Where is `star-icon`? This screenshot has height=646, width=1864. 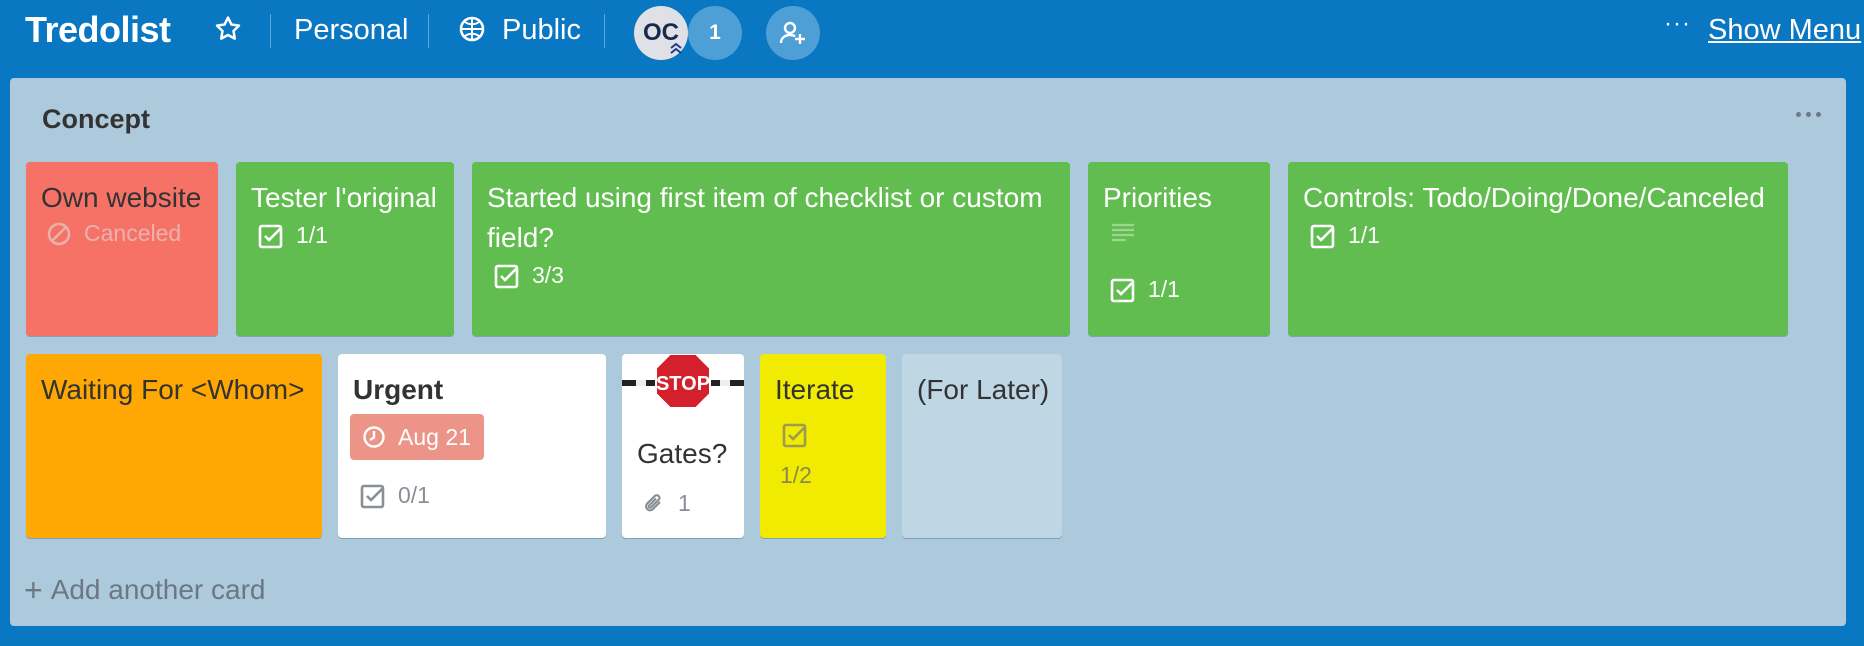 star-icon is located at coordinates (228, 29).